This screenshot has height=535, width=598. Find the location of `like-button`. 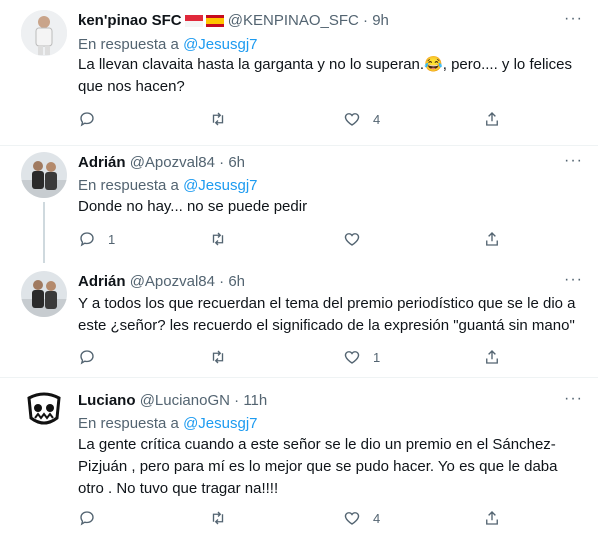

like-button is located at coordinates (358, 239).